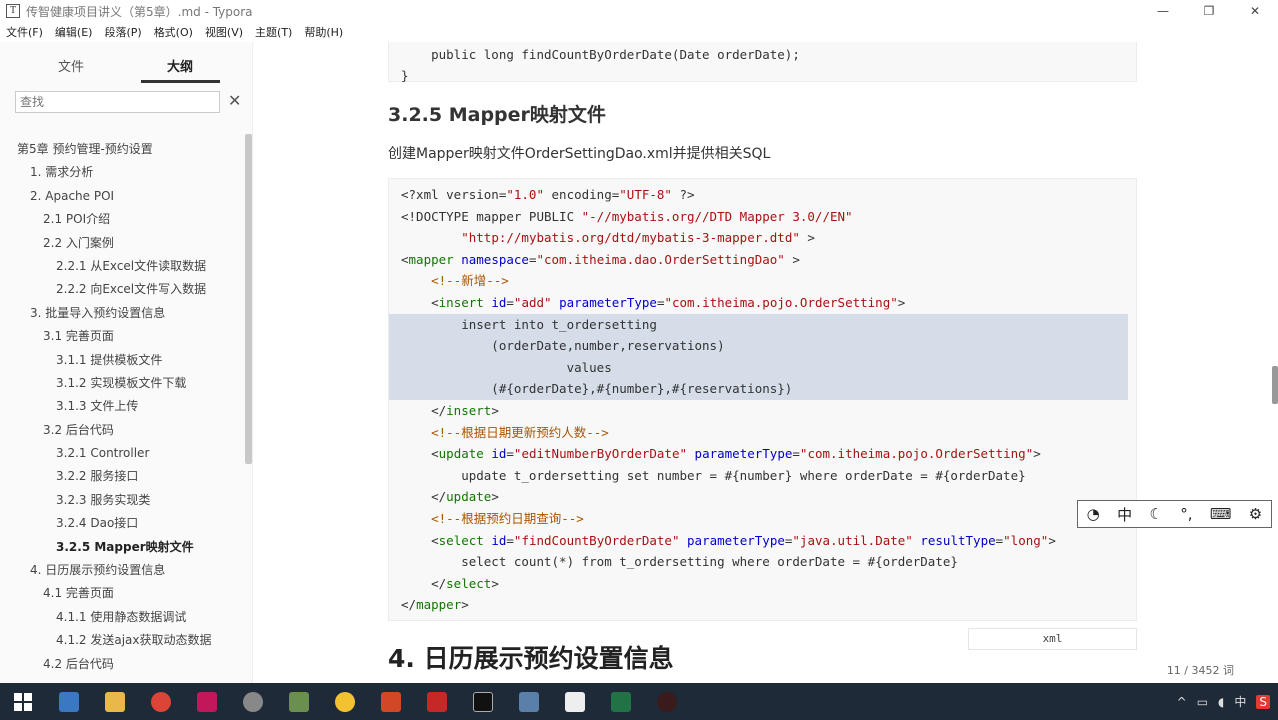 The image size is (1278, 720). What do you see at coordinates (1221, 514) in the screenshot?
I see `keyboard-icon: ⌨` at bounding box center [1221, 514].